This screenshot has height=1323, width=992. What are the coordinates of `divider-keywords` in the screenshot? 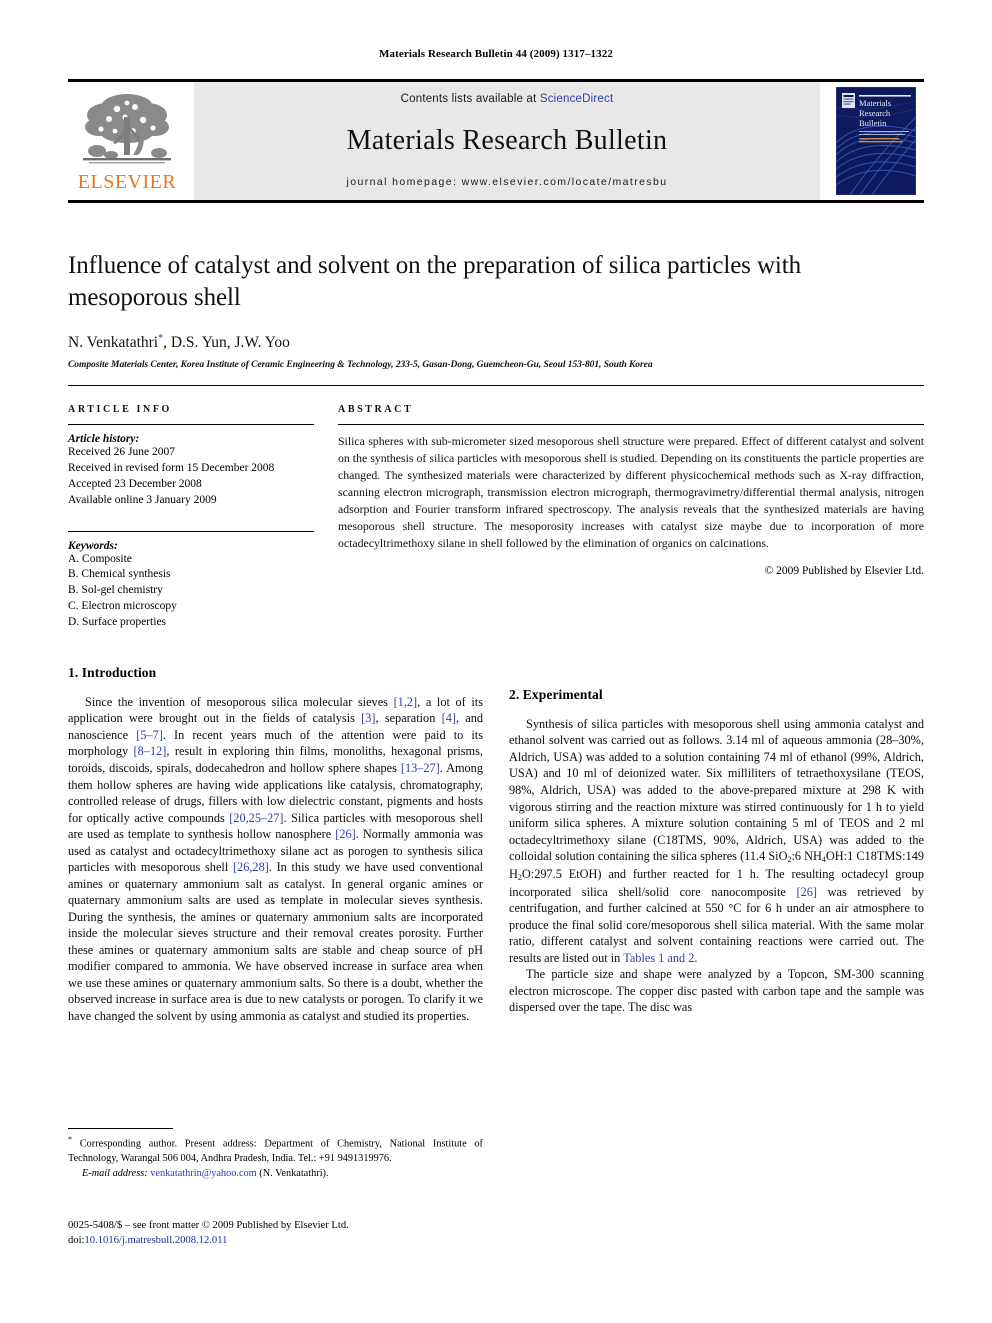 It's located at (191, 531).